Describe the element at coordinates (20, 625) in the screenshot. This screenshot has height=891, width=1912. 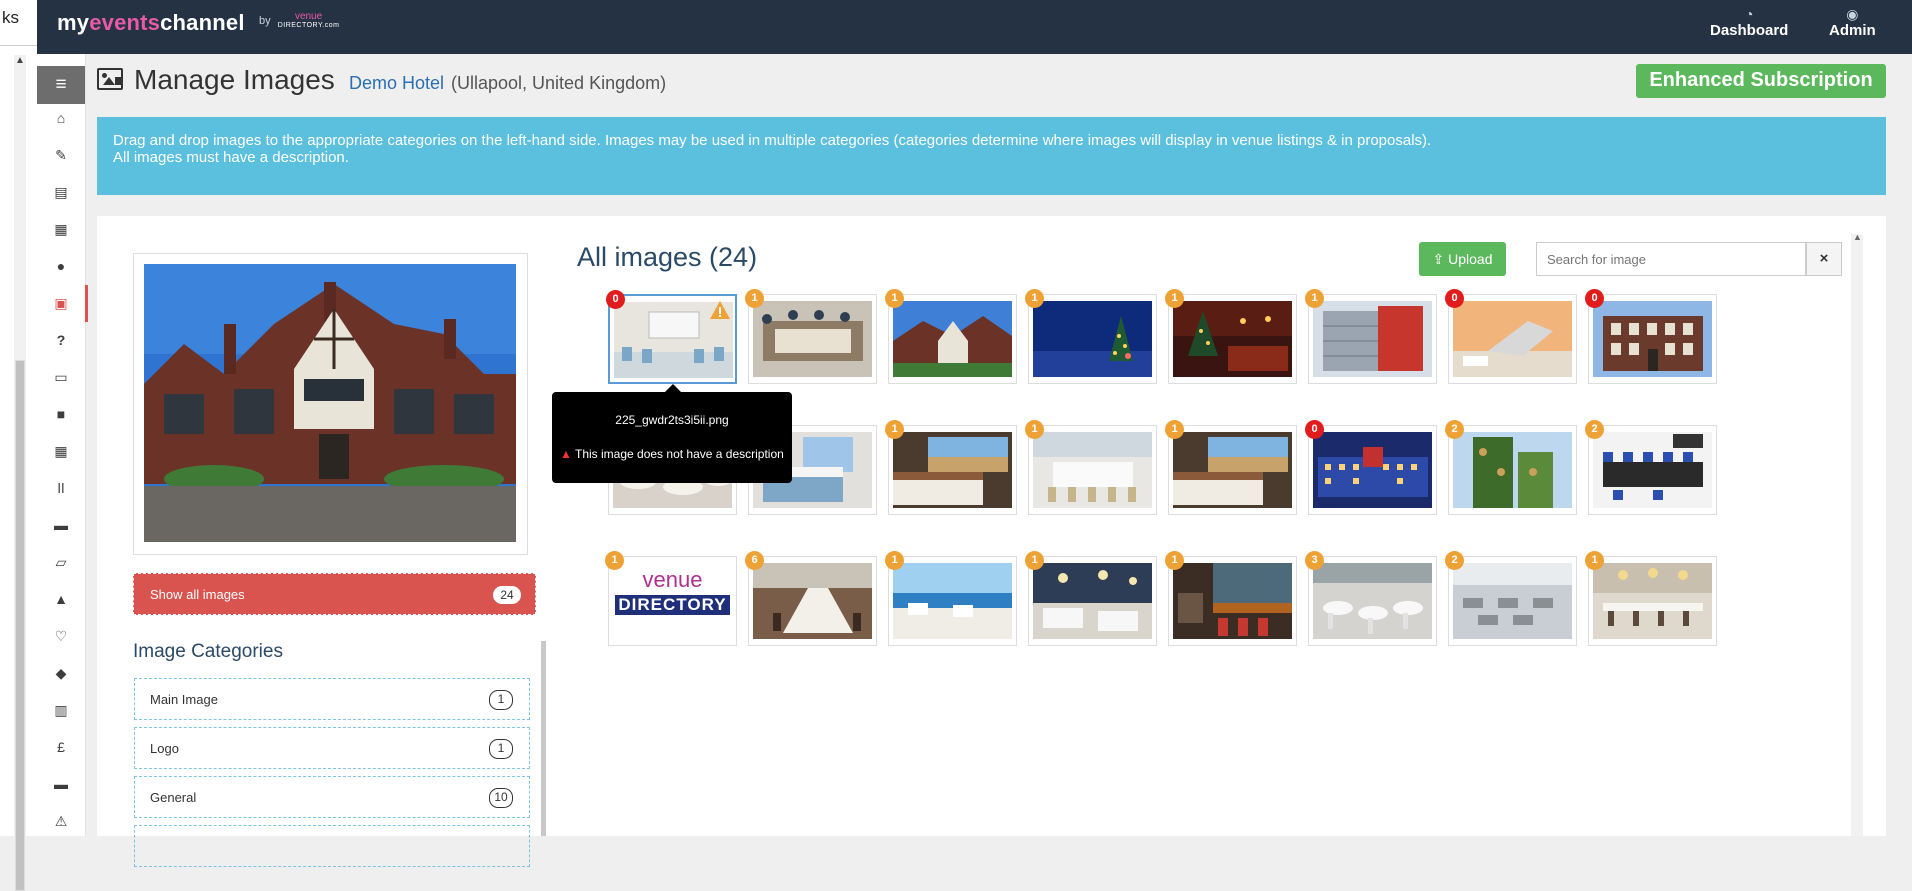
I see `outer-scrollbar-thumb` at that location.